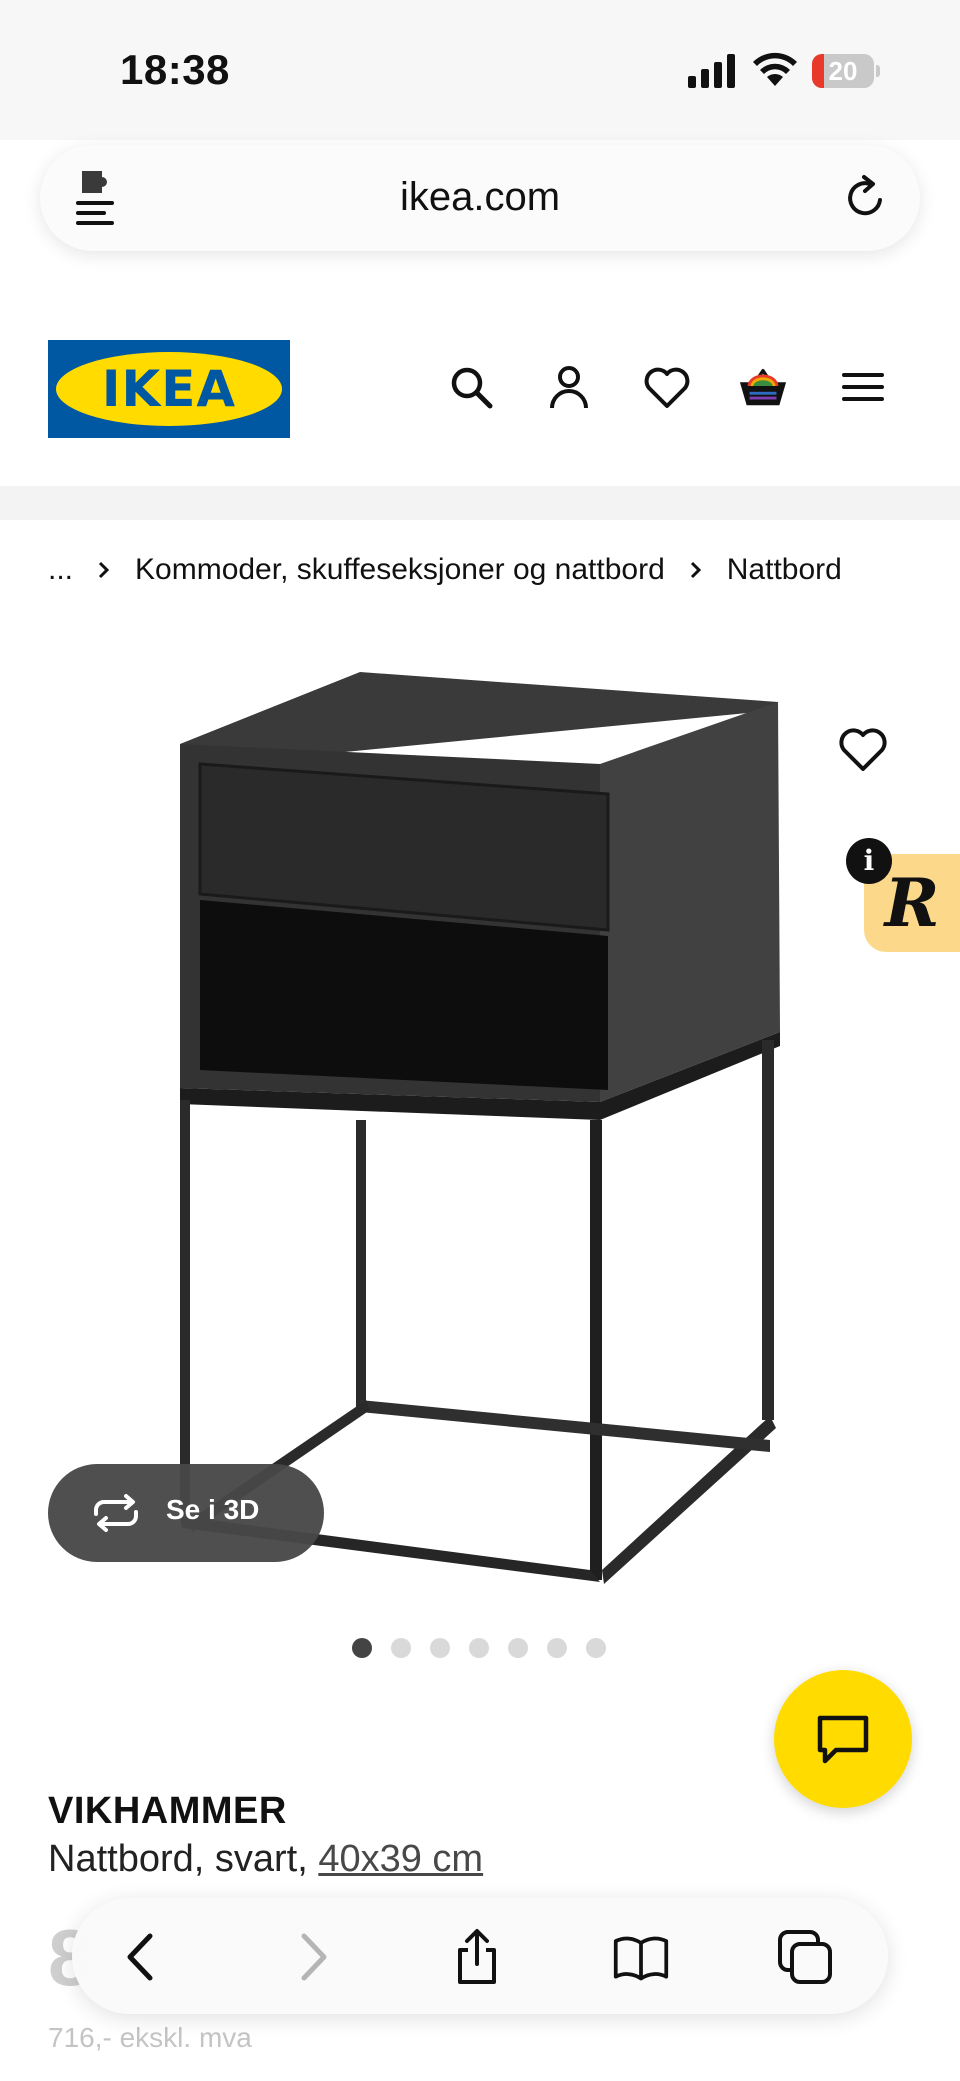 The width and height of the screenshot is (960, 2081). I want to click on heart-icon, so click(667, 387).